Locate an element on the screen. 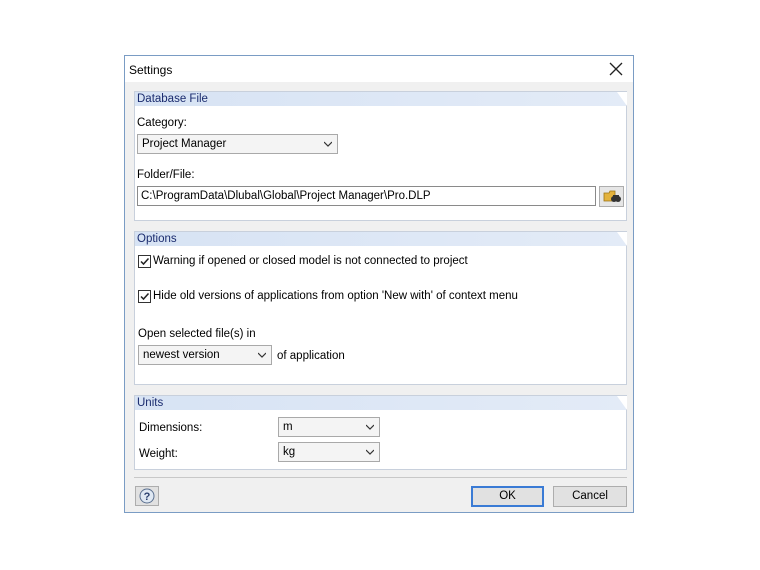  folder-file-label: Folder/File: is located at coordinates (166, 175).